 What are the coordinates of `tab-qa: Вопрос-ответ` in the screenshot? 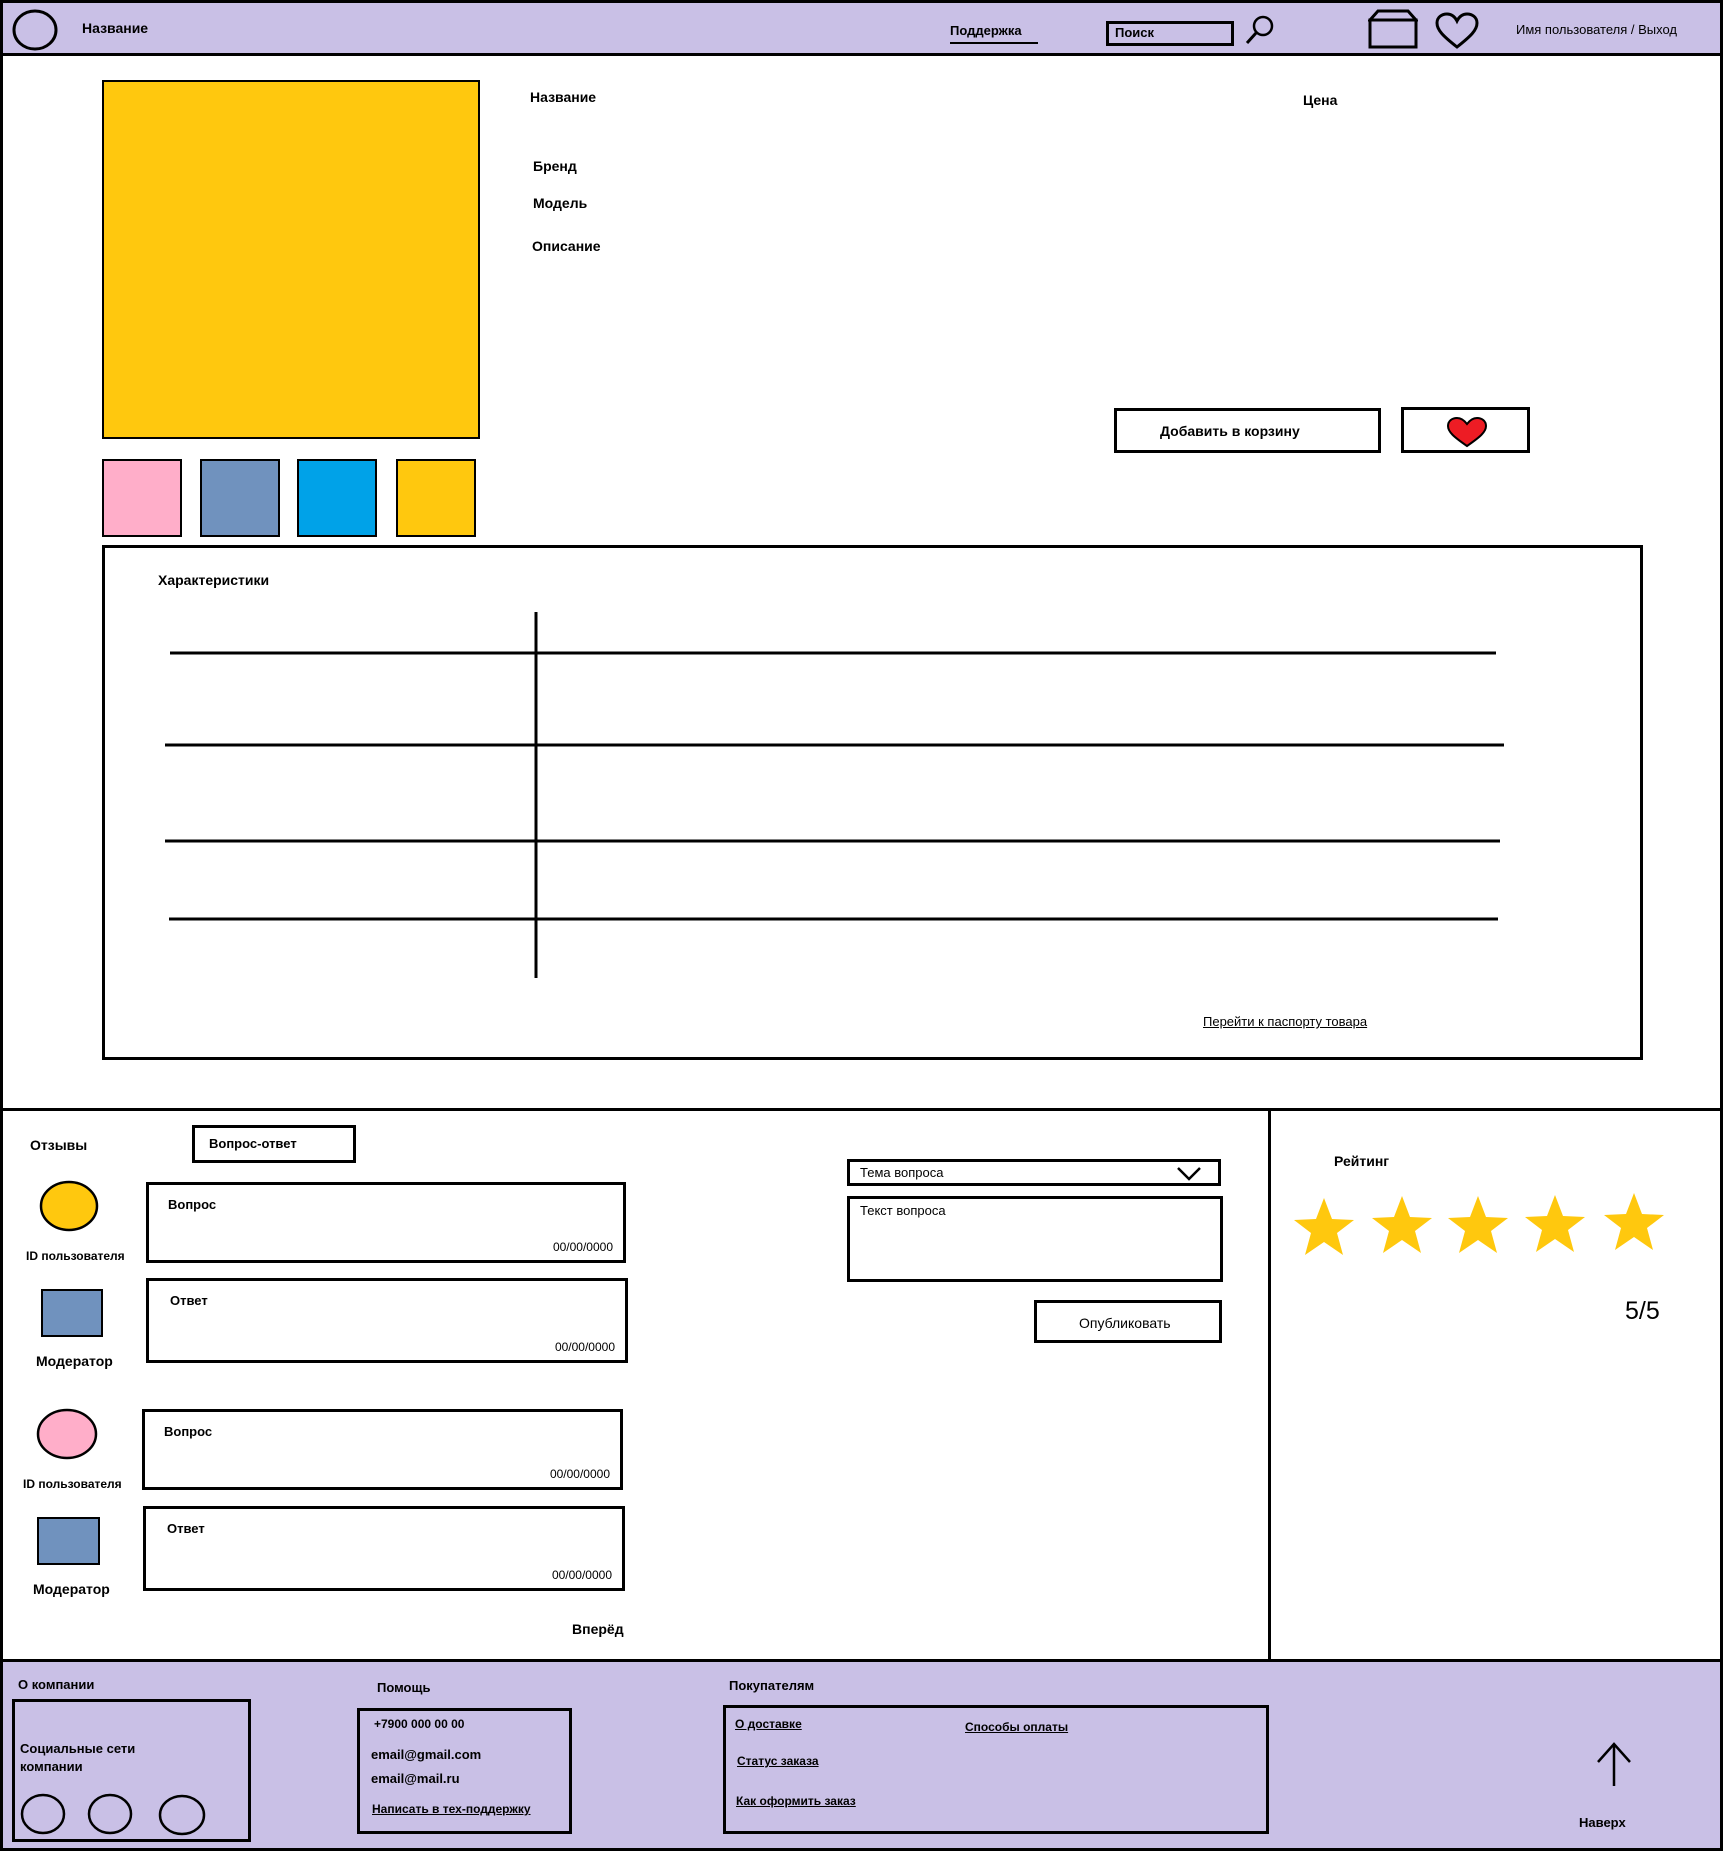 It's located at (274, 1144).